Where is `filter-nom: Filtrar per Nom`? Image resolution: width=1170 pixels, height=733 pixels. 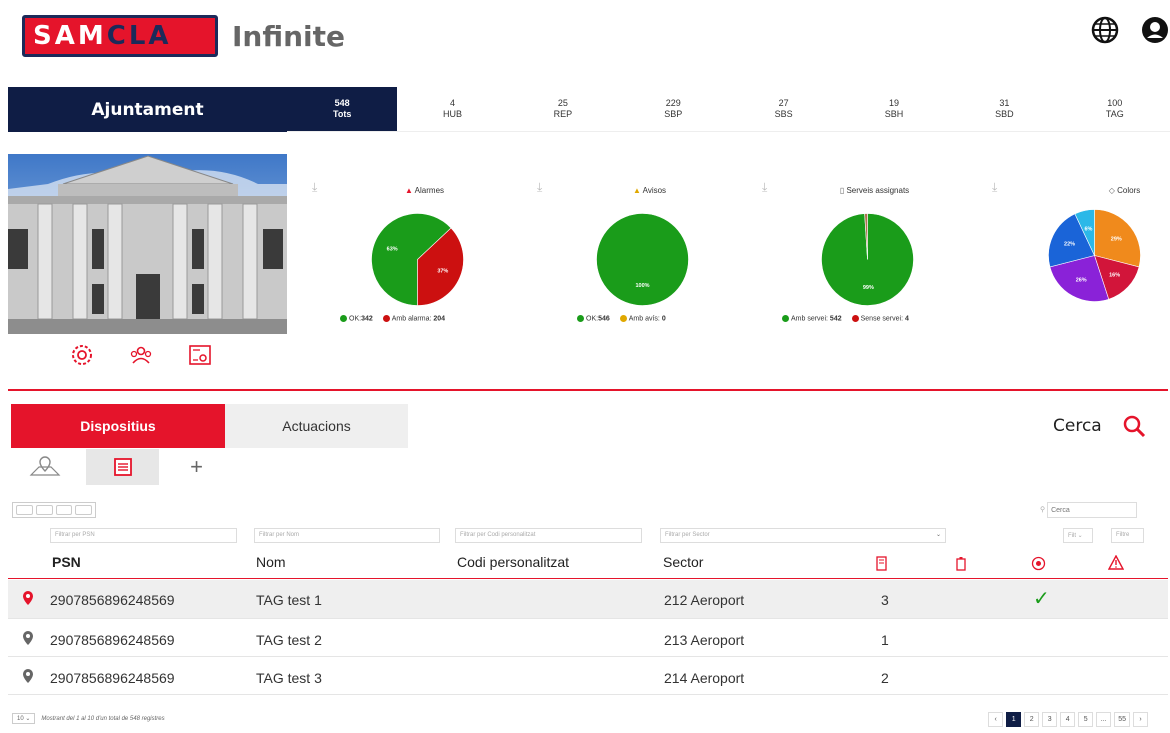 filter-nom: Filtrar per Nom is located at coordinates (347, 535).